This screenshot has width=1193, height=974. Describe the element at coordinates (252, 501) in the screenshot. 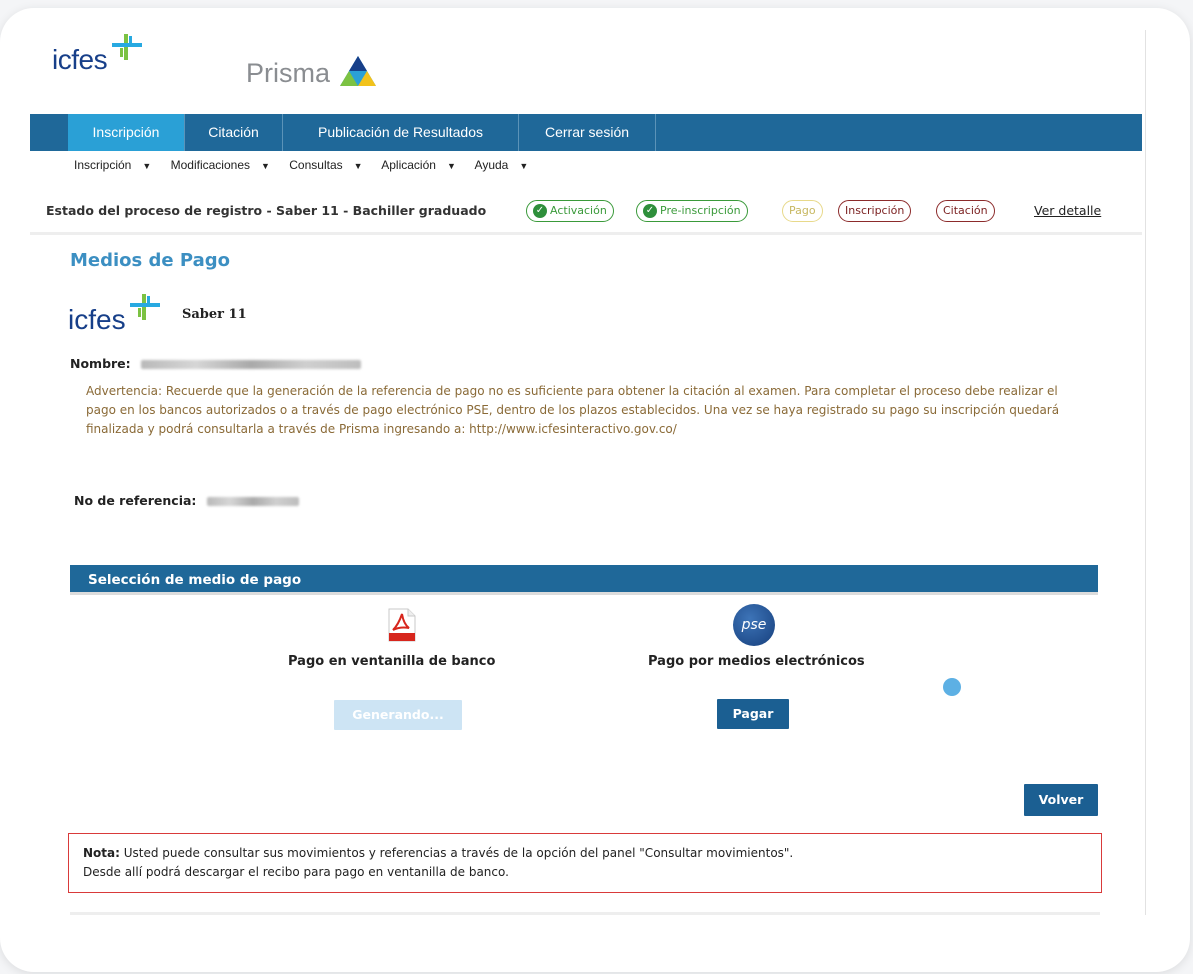

I see `reference-value-redacted` at that location.